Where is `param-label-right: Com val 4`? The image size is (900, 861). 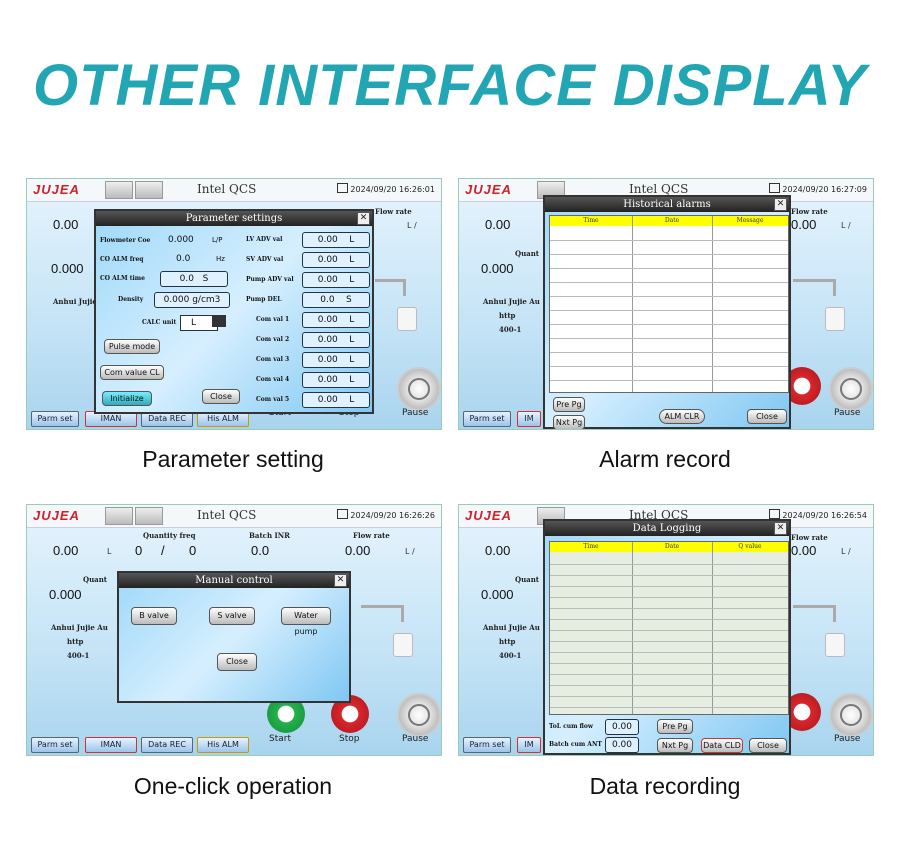
param-label-right: Com val 4 is located at coordinates (273, 379).